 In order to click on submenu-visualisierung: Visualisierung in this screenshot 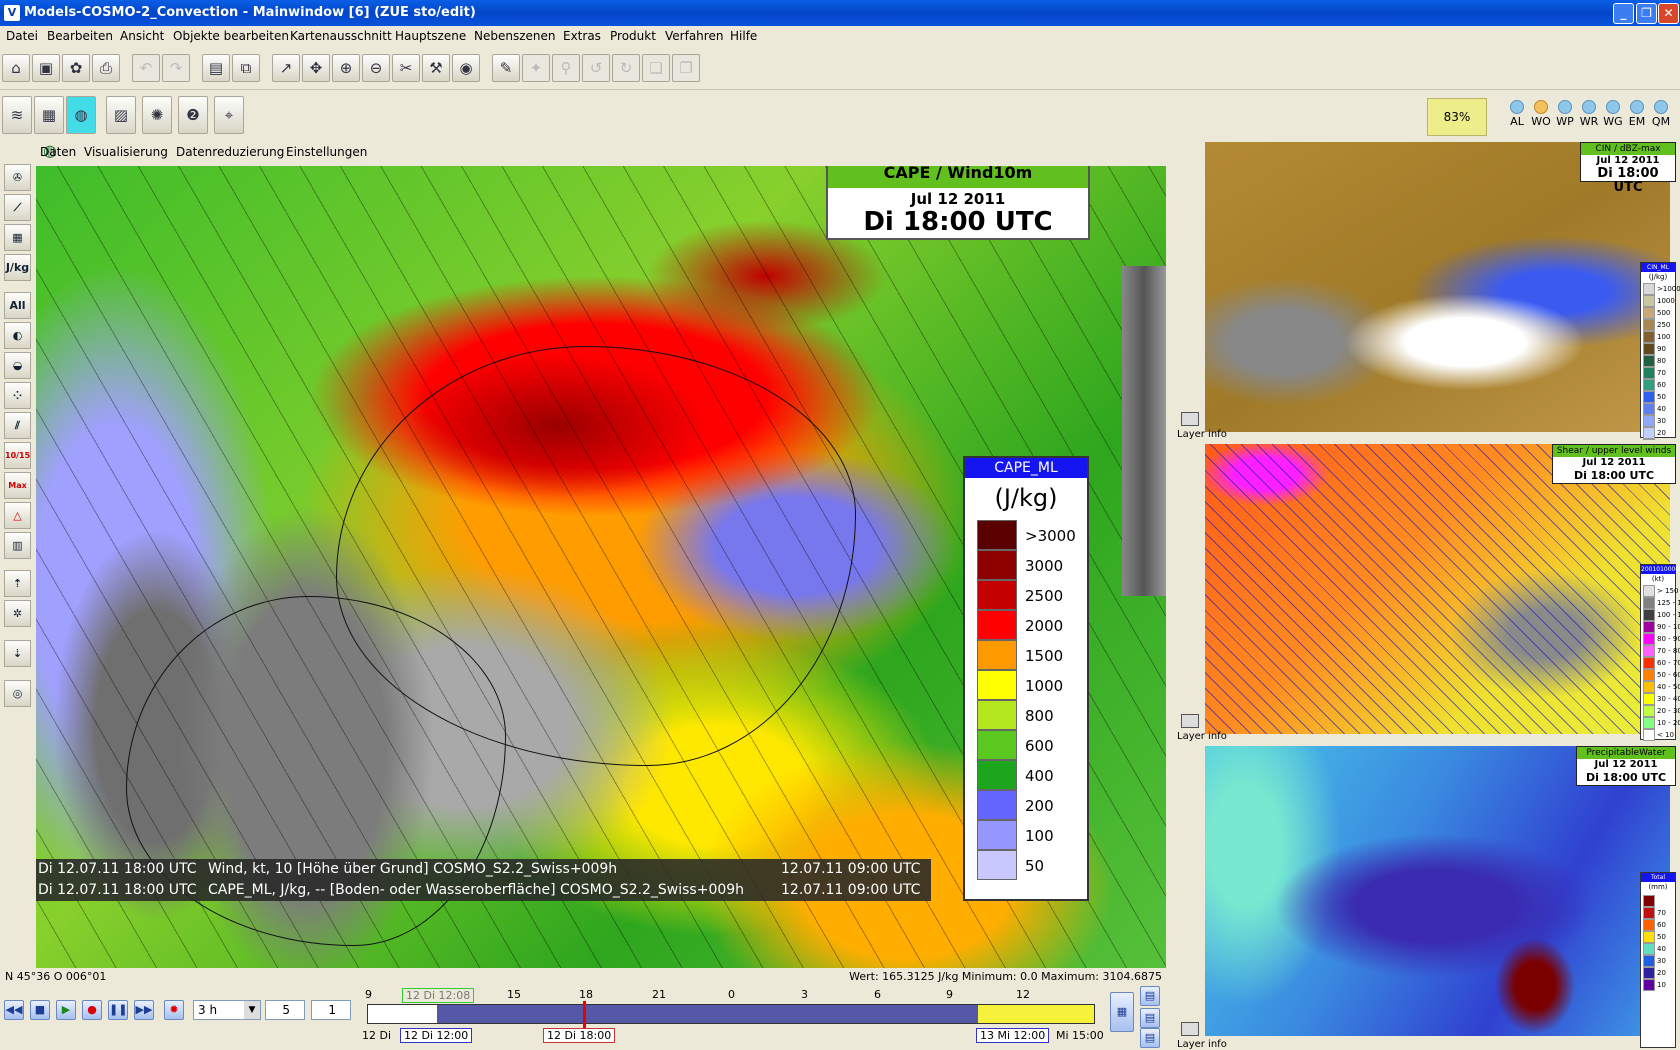, I will do `click(126, 152)`.